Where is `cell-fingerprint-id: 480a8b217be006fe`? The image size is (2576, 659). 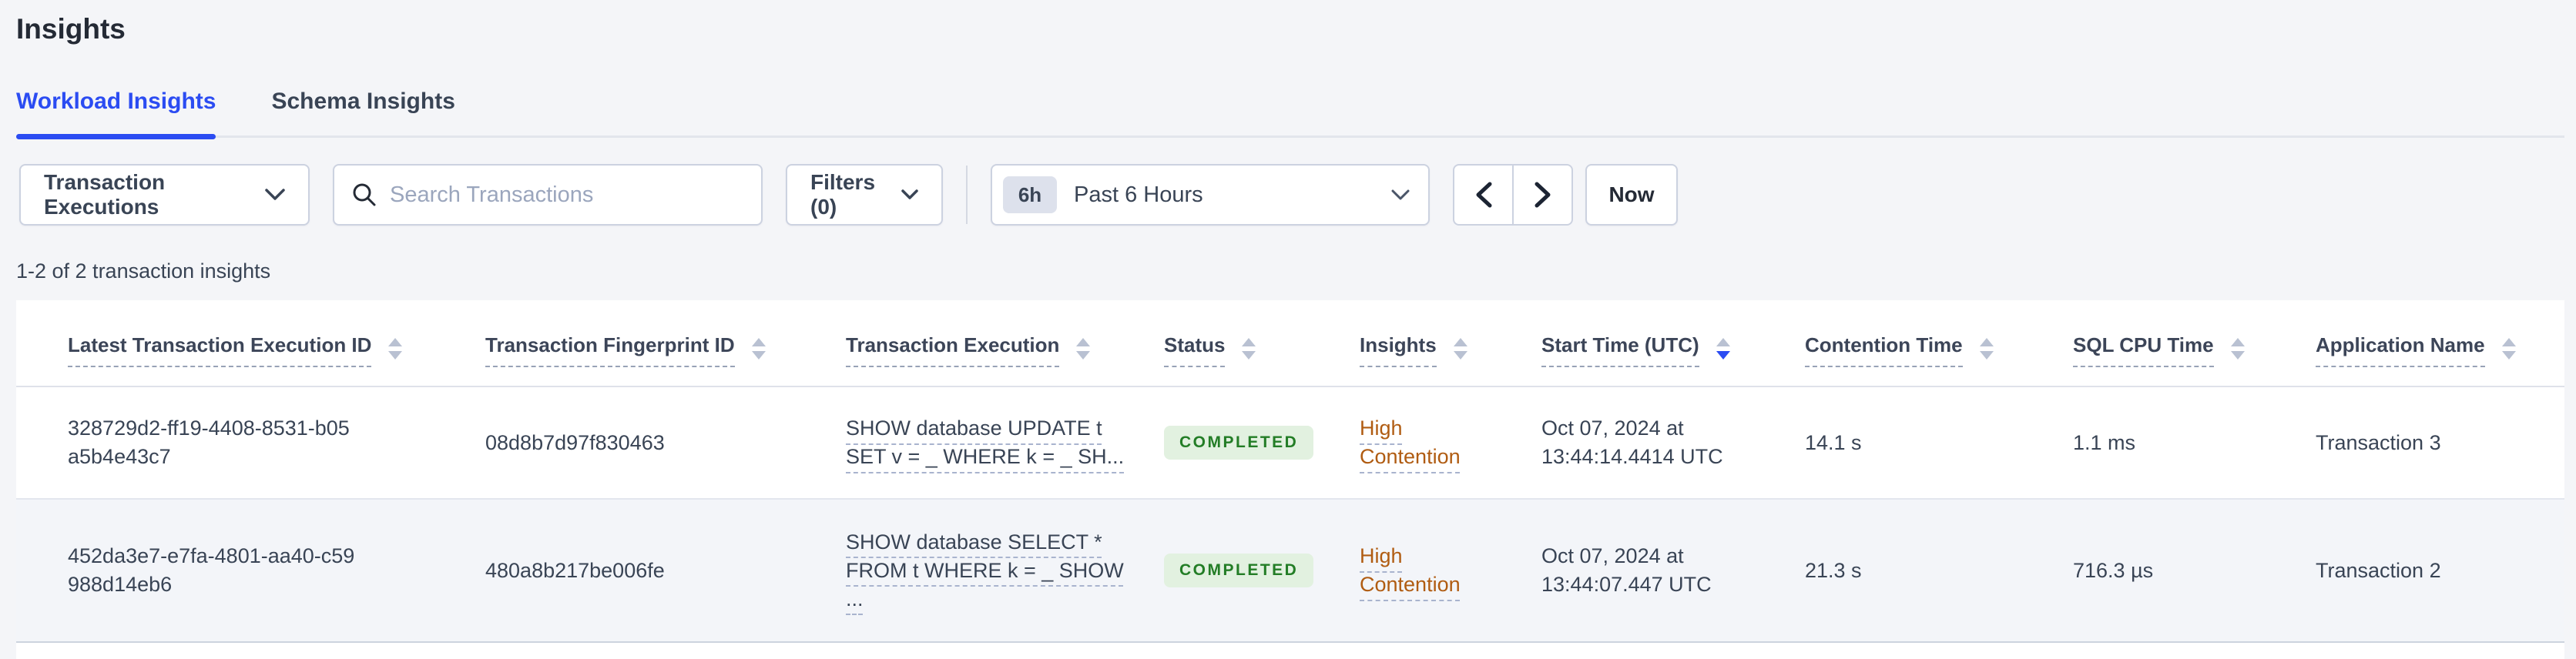 cell-fingerprint-id: 480a8b217be006fe is located at coordinates (575, 570).